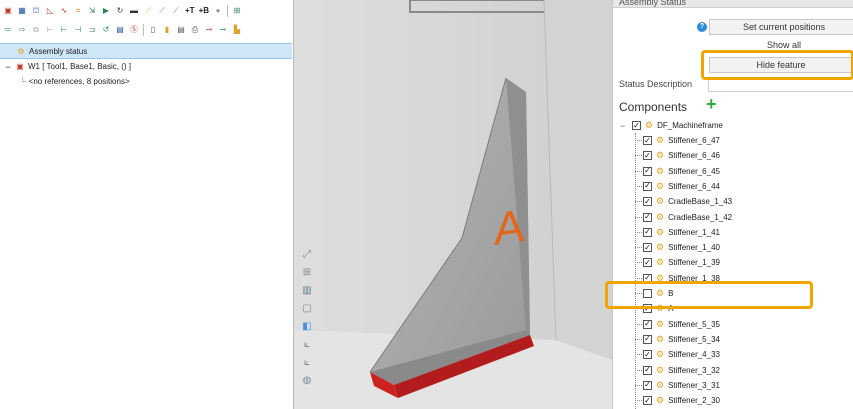  Describe the element at coordinates (681, 370) in the screenshot. I see `component-item: ✓ ⚙ Stiffener_3_32` at that location.